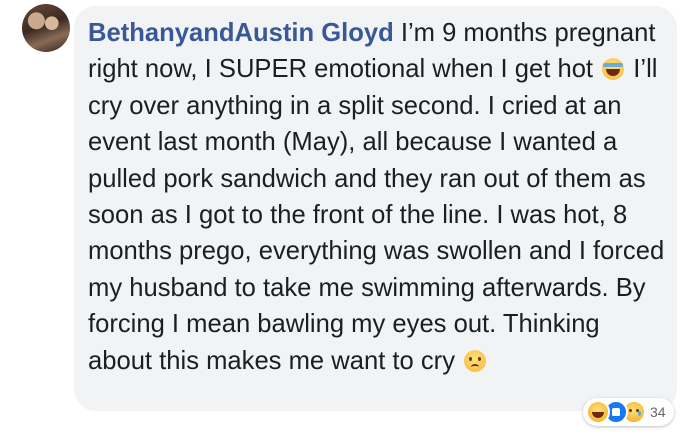 This screenshot has width=700, height=437. Describe the element at coordinates (241, 33) in the screenshot. I see `comment-author-link: BethanyandAustin Gloyd` at that location.